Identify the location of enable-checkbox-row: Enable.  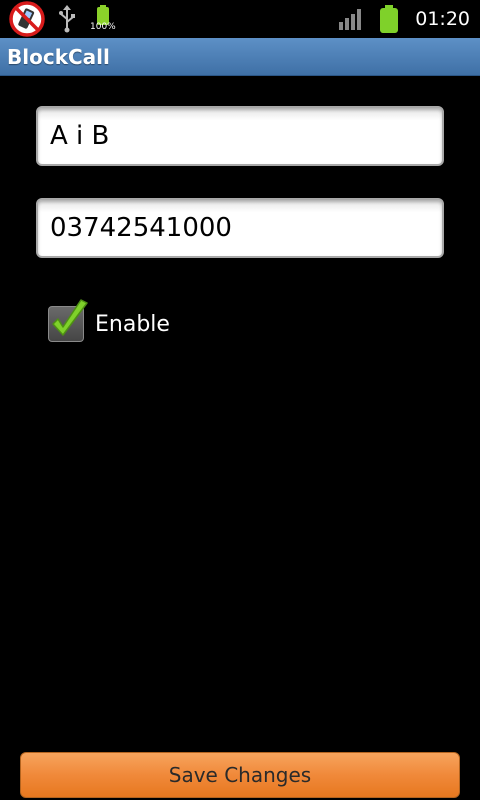
(109, 322).